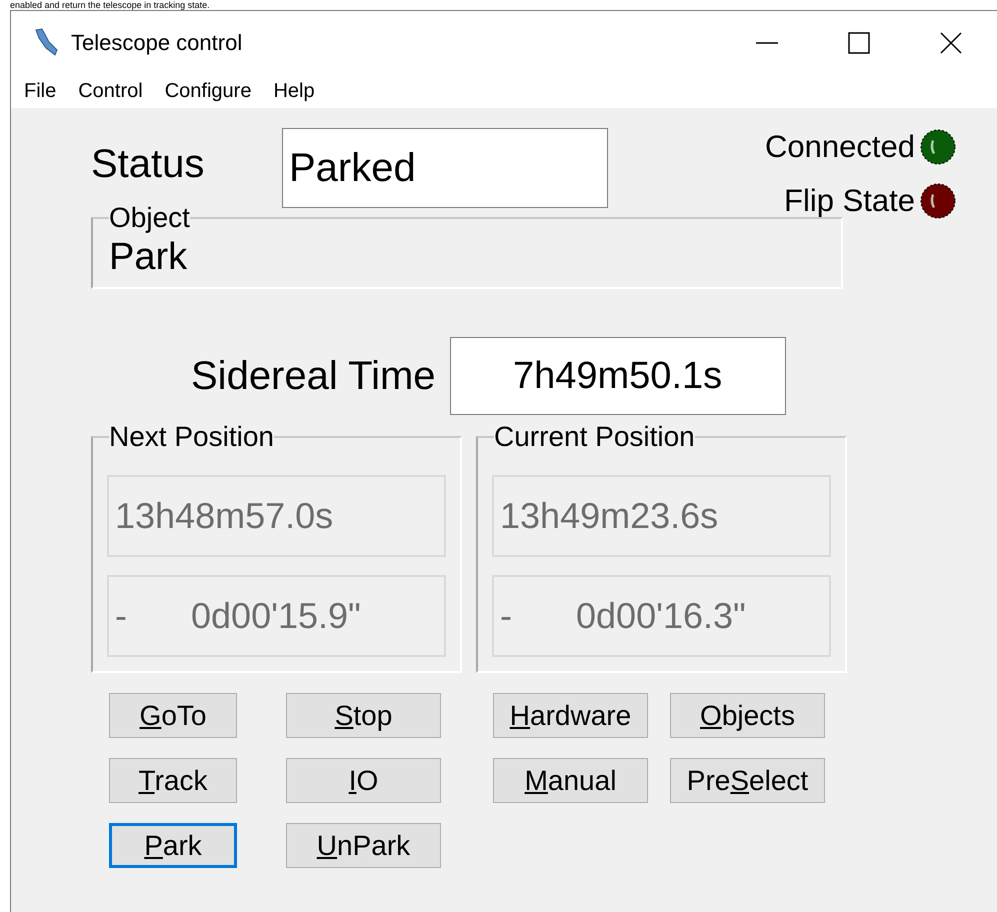 This screenshot has height=912, width=997. I want to click on close-icon, so click(951, 43).